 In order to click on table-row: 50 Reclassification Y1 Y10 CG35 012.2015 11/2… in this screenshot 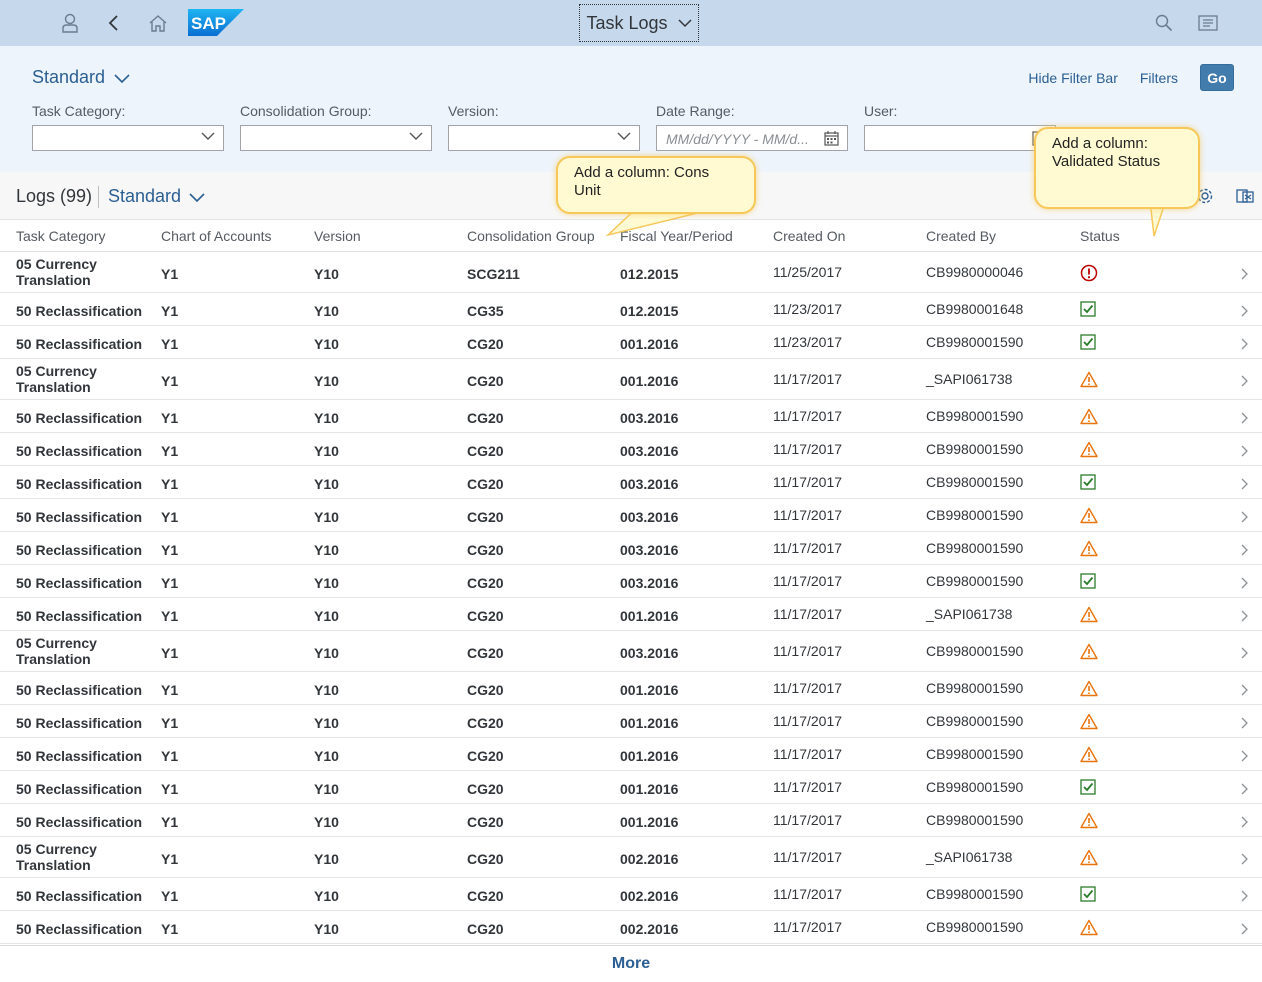, I will do `click(631, 309)`.